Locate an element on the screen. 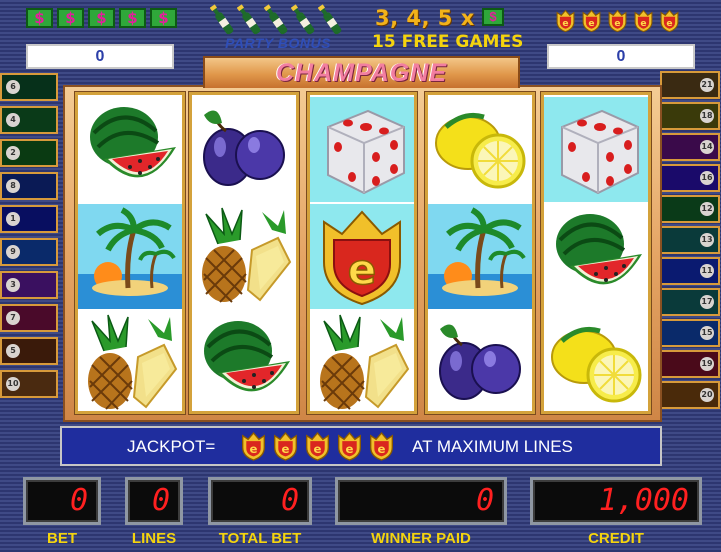  total-bet-display: 0 is located at coordinates (260, 501).